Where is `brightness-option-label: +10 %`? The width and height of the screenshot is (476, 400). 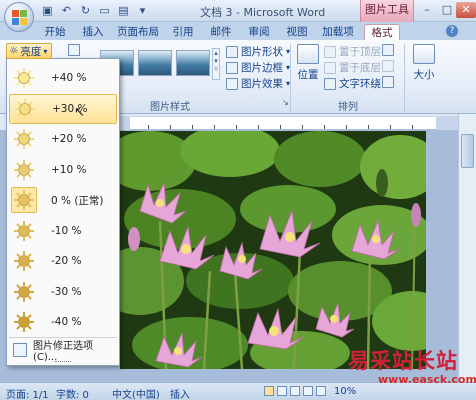 brightness-option-label: +10 % is located at coordinates (69, 169).